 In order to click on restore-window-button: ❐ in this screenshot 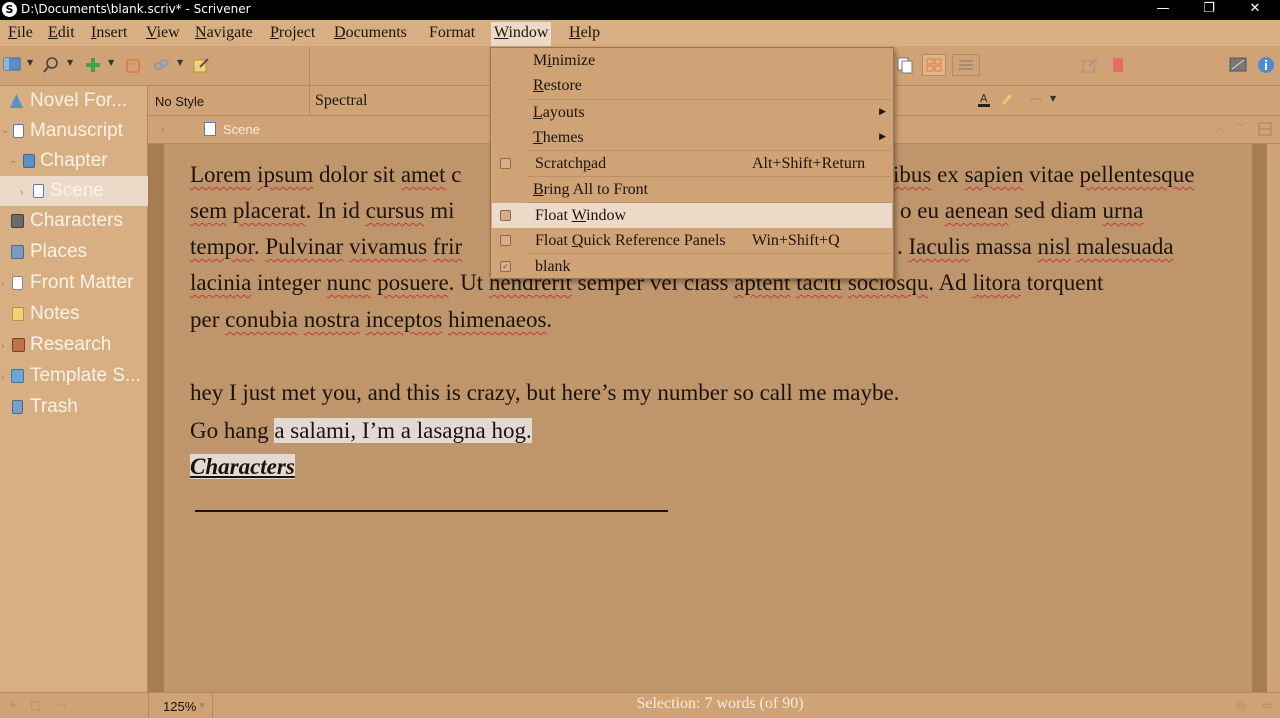, I will do `click(1209, 10)`.